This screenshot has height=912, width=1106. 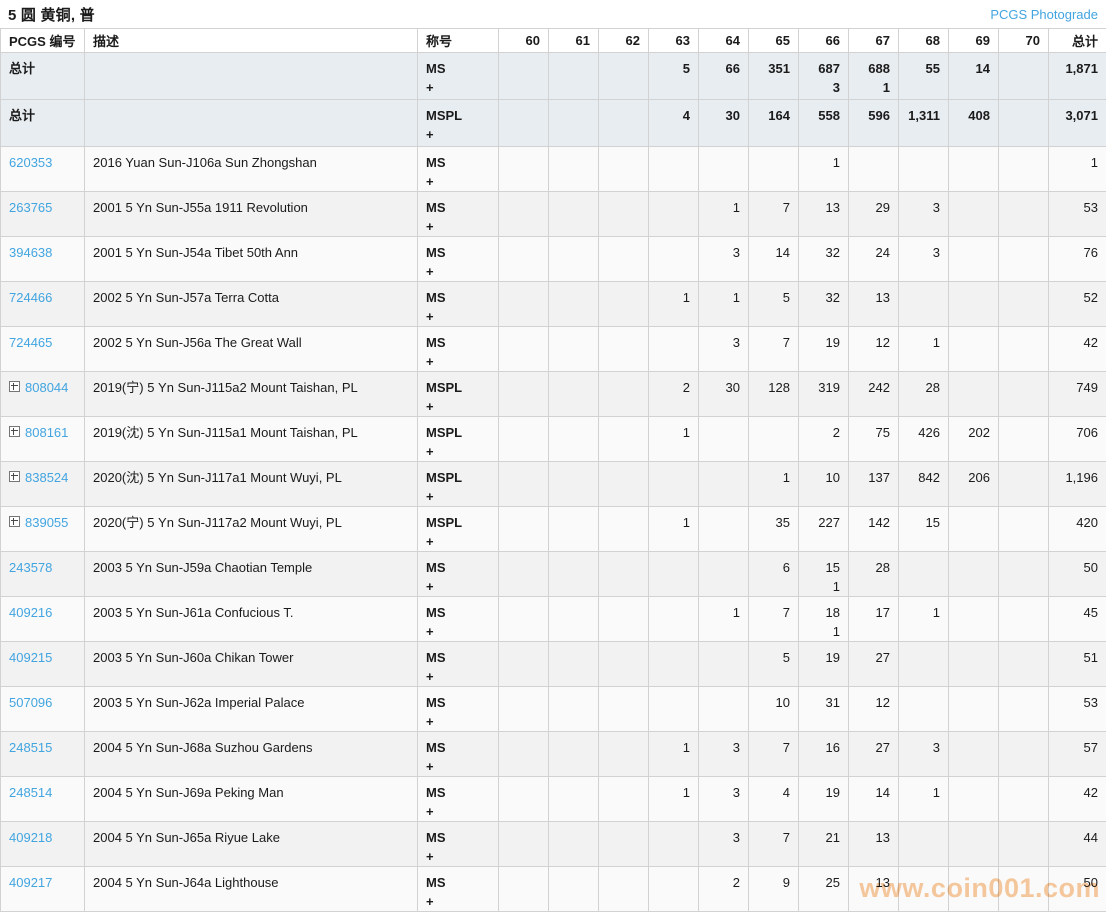 I want to click on pcgs-number-link: 248515, so click(x=30, y=747).